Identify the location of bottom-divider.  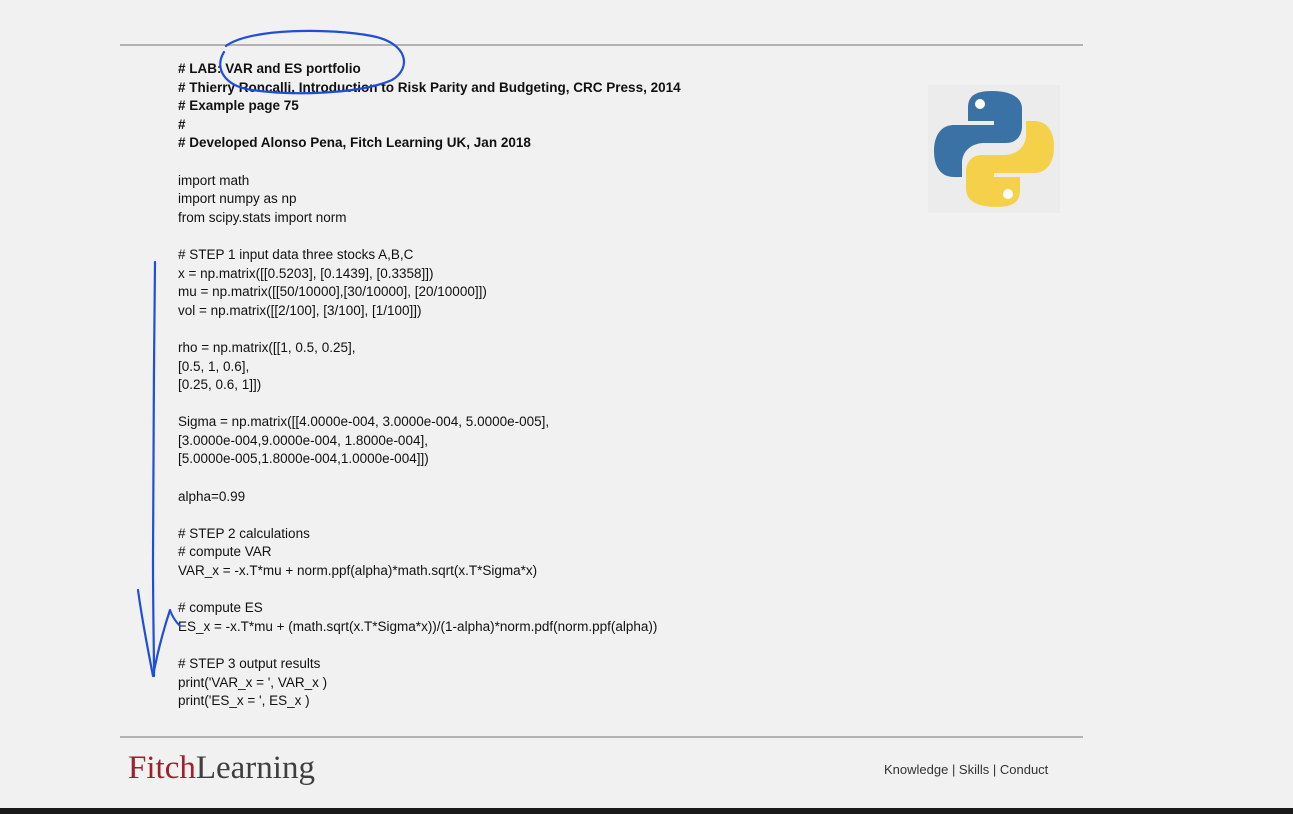
(601, 737).